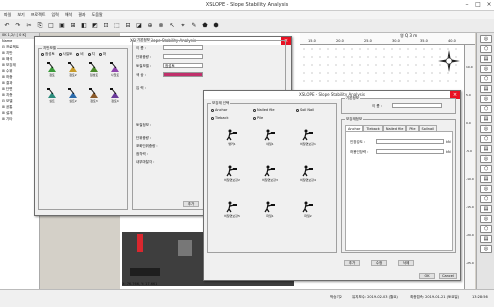 The width and height of the screenshot is (494, 307). What do you see at coordinates (84, 26) in the screenshot?
I see `toolbar-button-7: ◧` at bounding box center [84, 26].